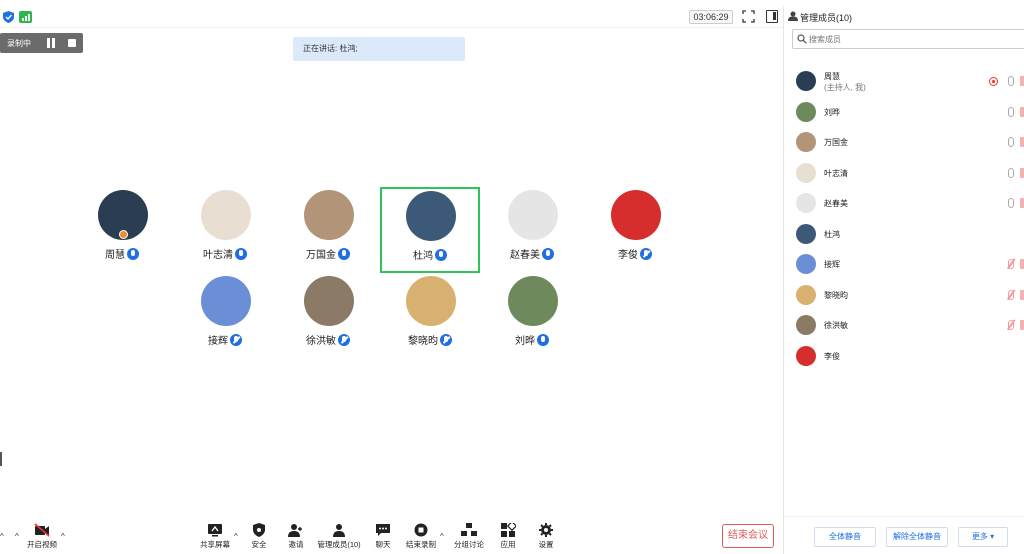  I want to click on video-button: 开启视频, so click(42, 536).